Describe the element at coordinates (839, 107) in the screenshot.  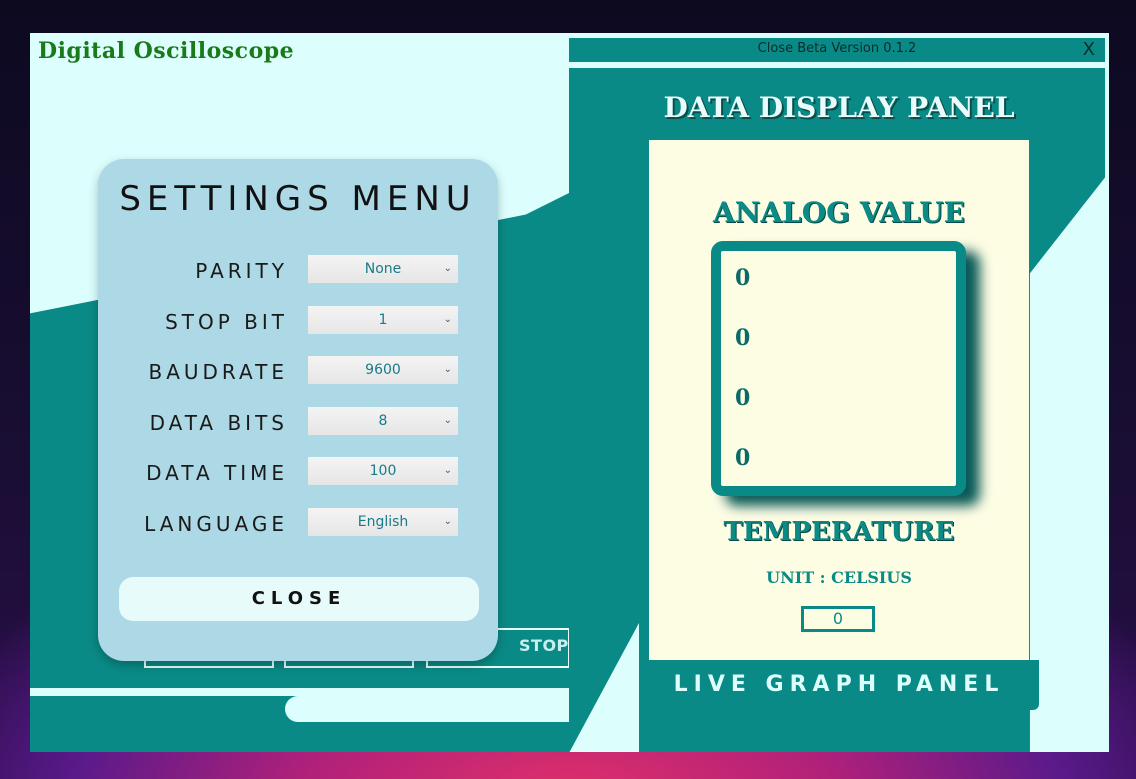
I see `data-display-title: DATA DISPLAY PANEL` at that location.